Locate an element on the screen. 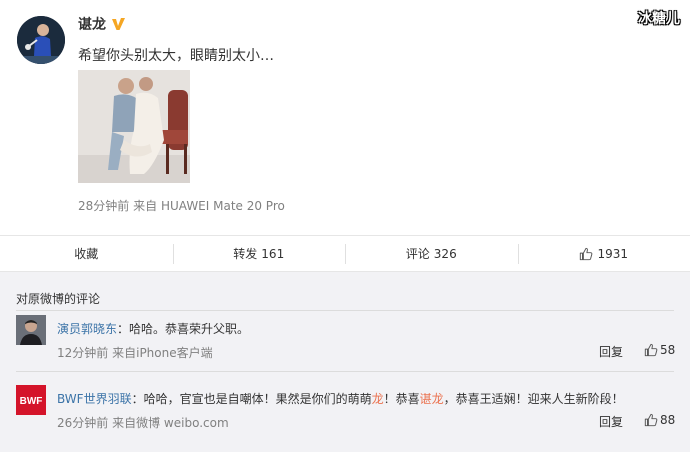 This screenshot has width=690, height=452. comment-like-count: 58 is located at coordinates (668, 350).